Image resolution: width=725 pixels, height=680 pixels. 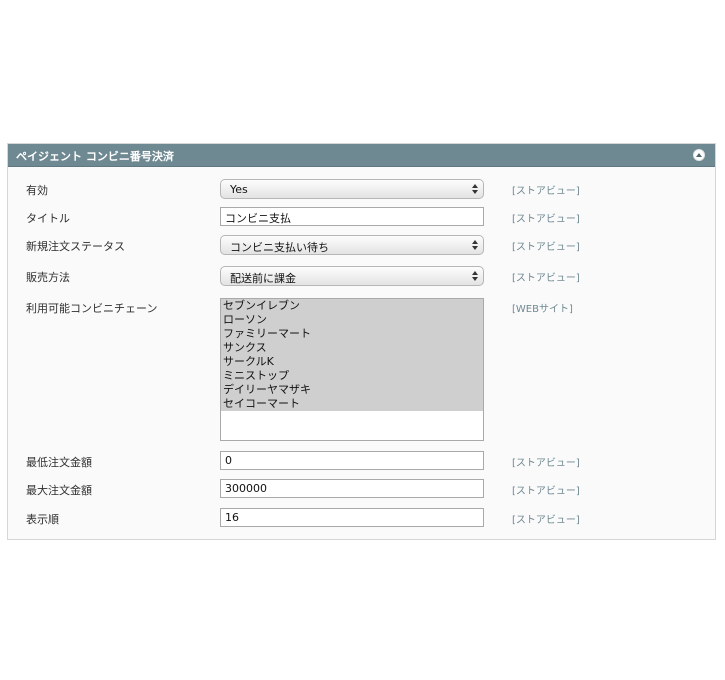 I want to click on chain-option: セブンイレブン, so click(x=352, y=306).